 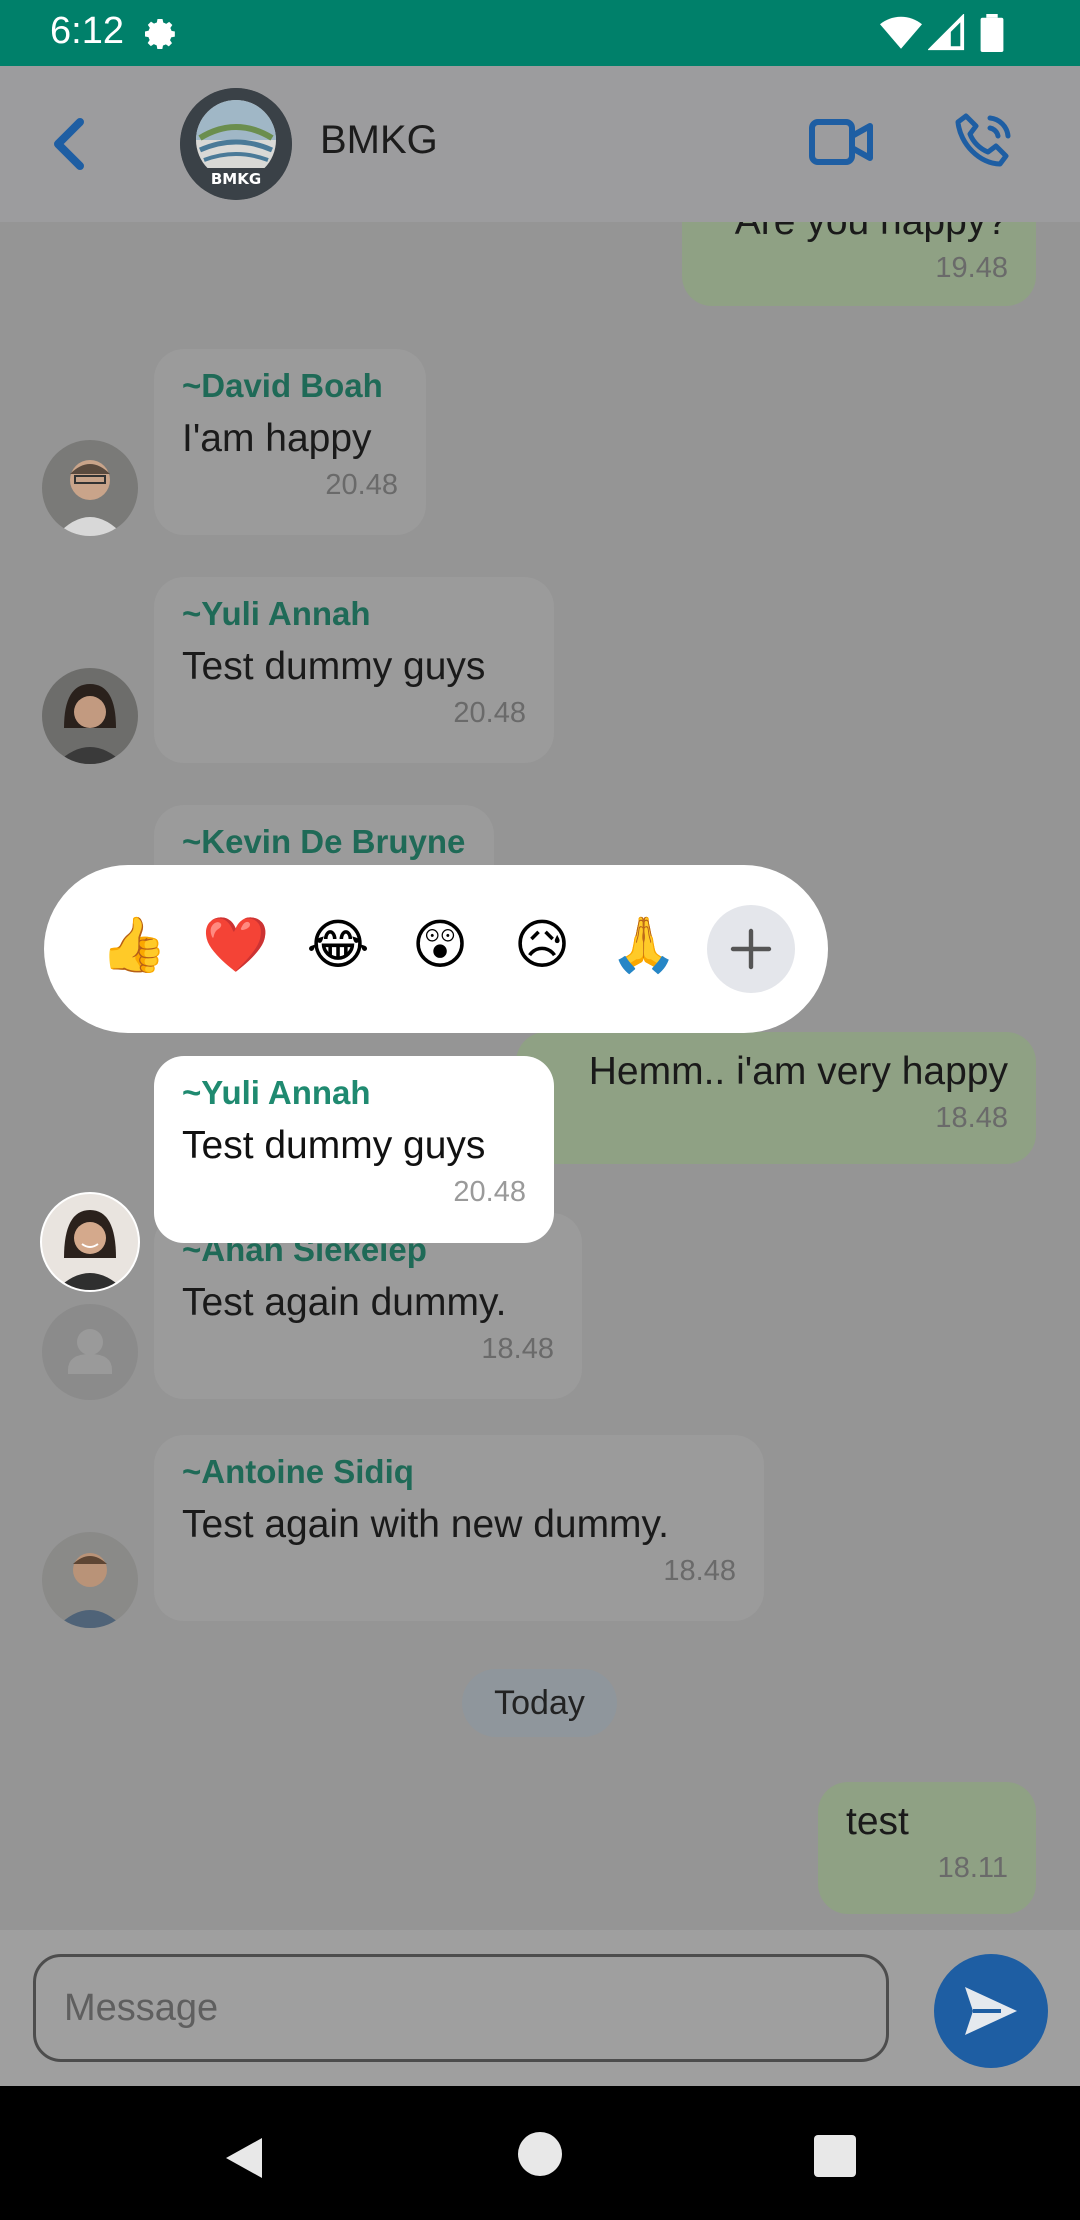 I want to click on avatar-text: BMKG, so click(x=236, y=179).